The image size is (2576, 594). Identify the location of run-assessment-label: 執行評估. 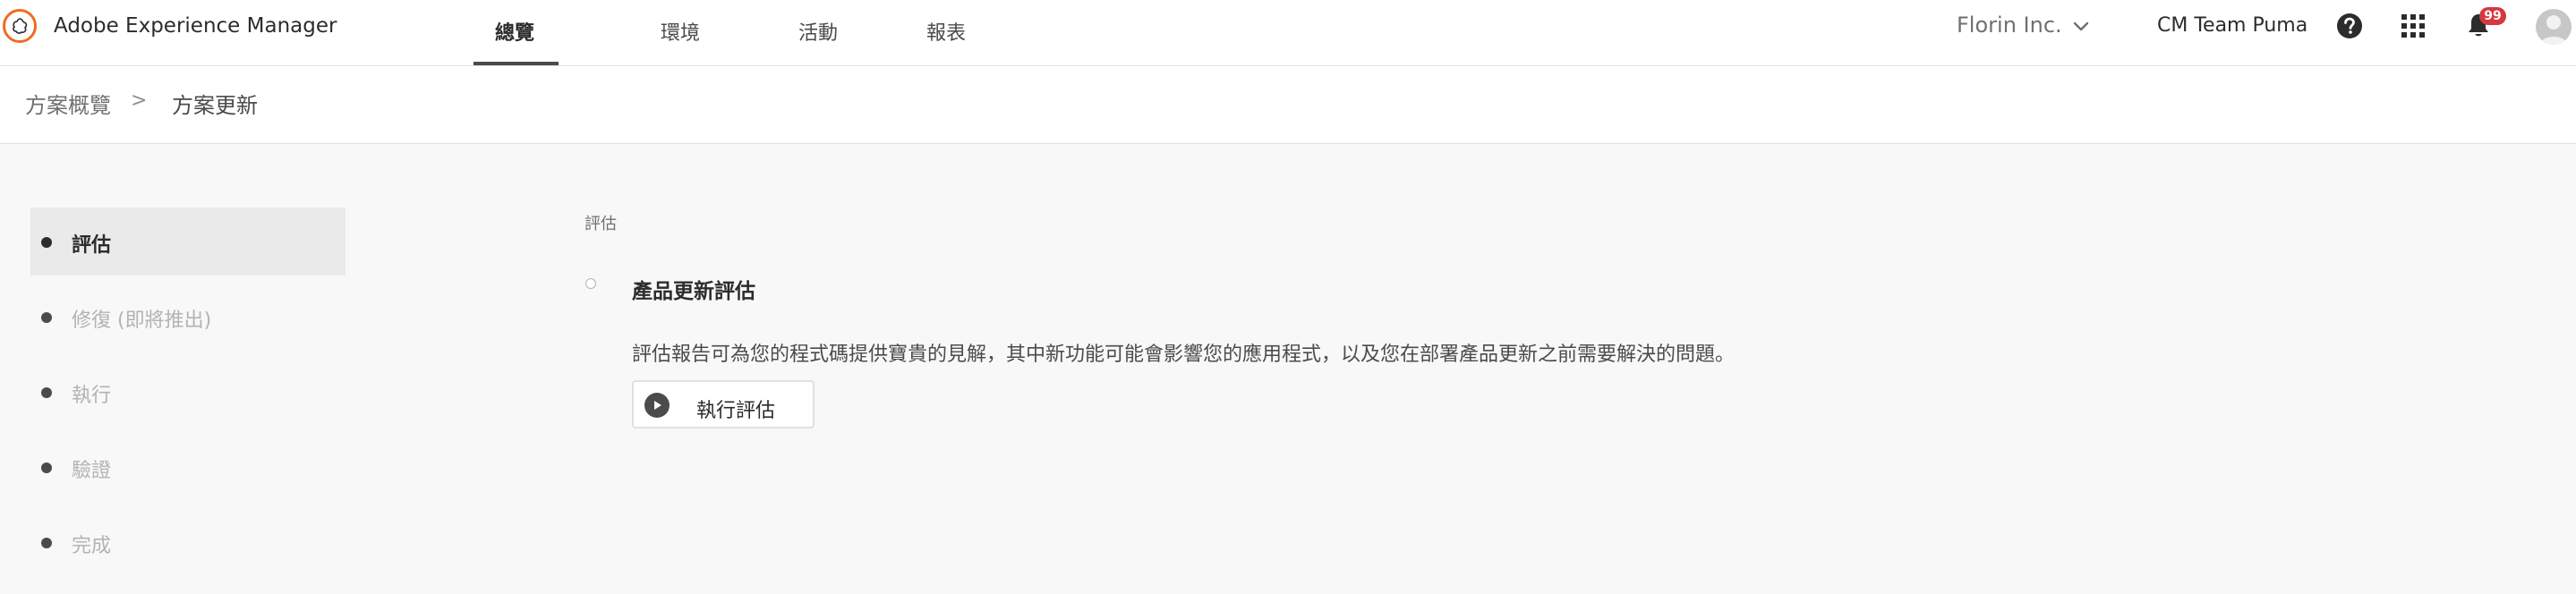
(736, 411).